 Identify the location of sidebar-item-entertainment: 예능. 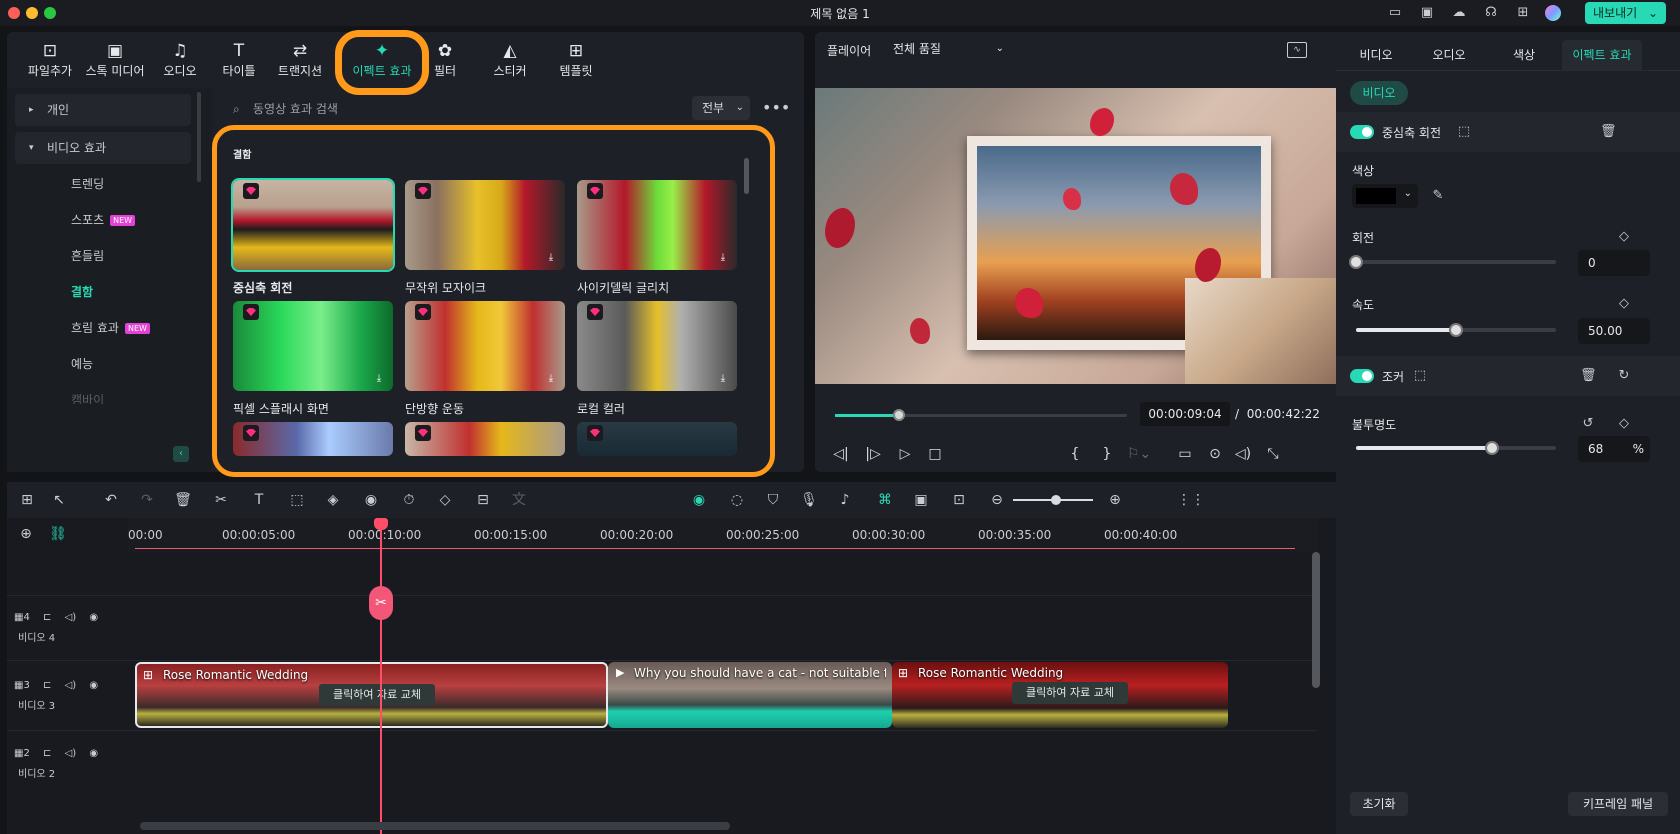
(103, 364).